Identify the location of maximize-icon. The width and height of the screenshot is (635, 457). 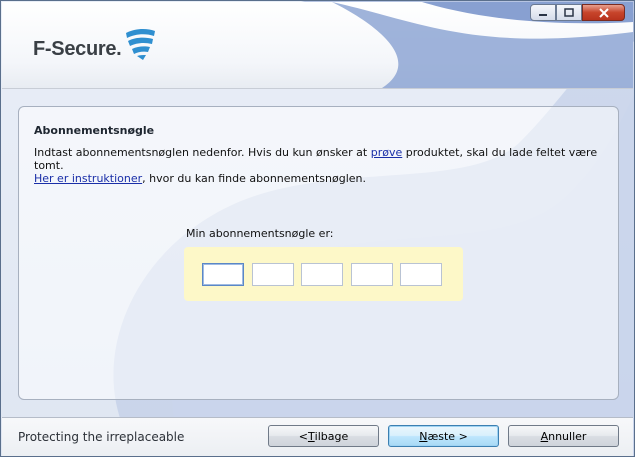
(569, 12).